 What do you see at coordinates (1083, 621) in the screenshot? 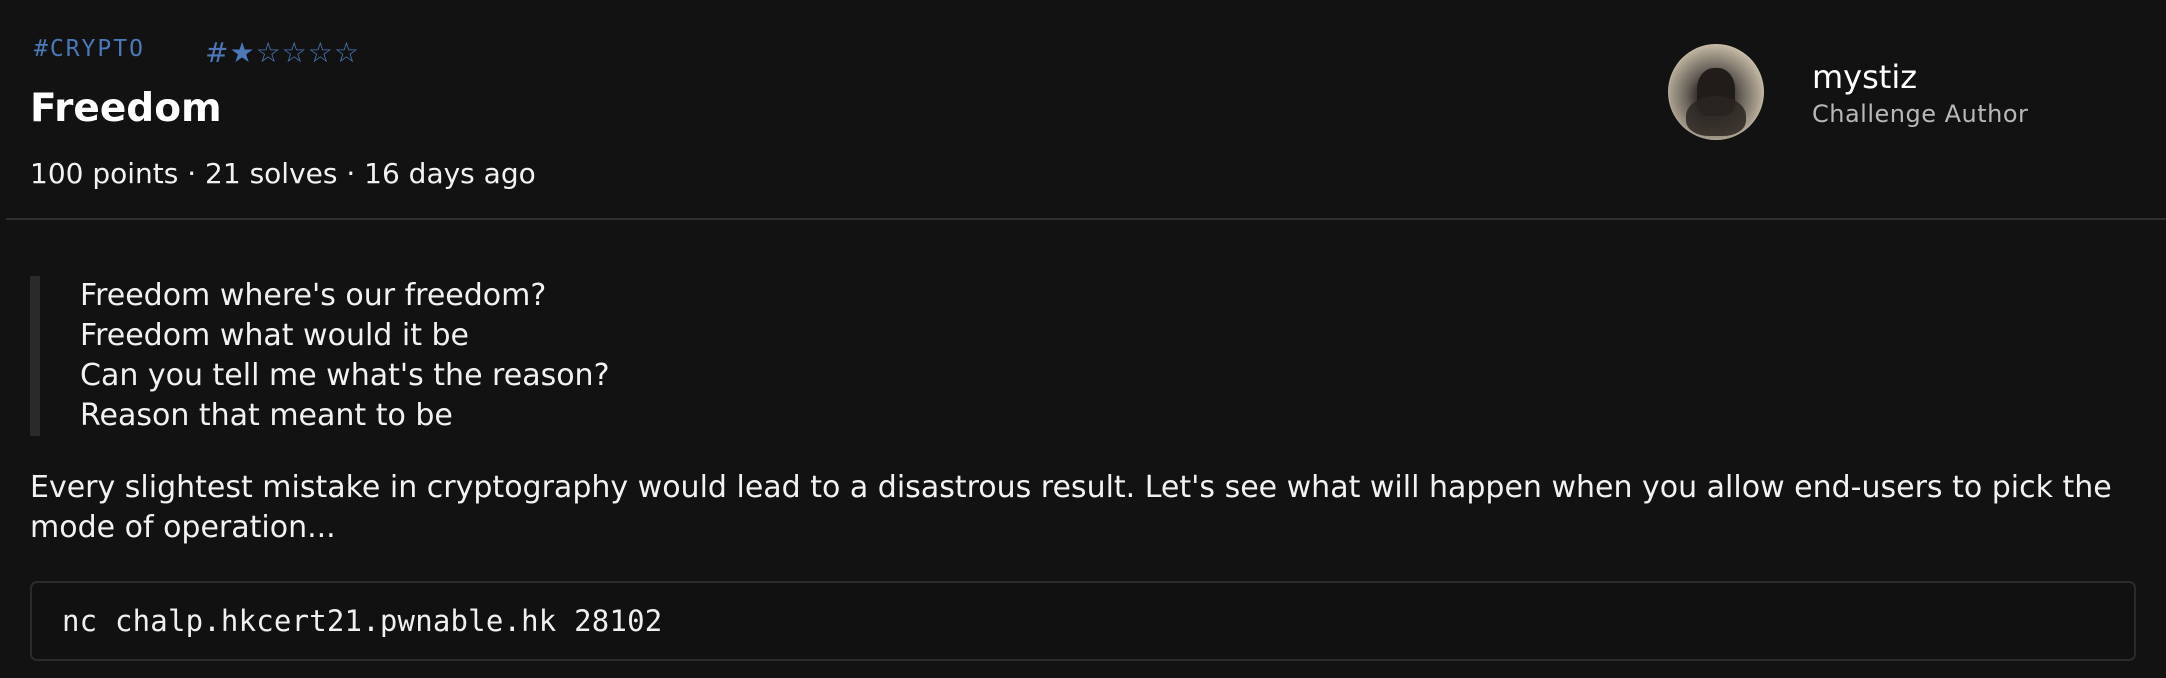
I see `connection-command-box: nc chalp.hkcert21.pwnable.hk 28102` at bounding box center [1083, 621].